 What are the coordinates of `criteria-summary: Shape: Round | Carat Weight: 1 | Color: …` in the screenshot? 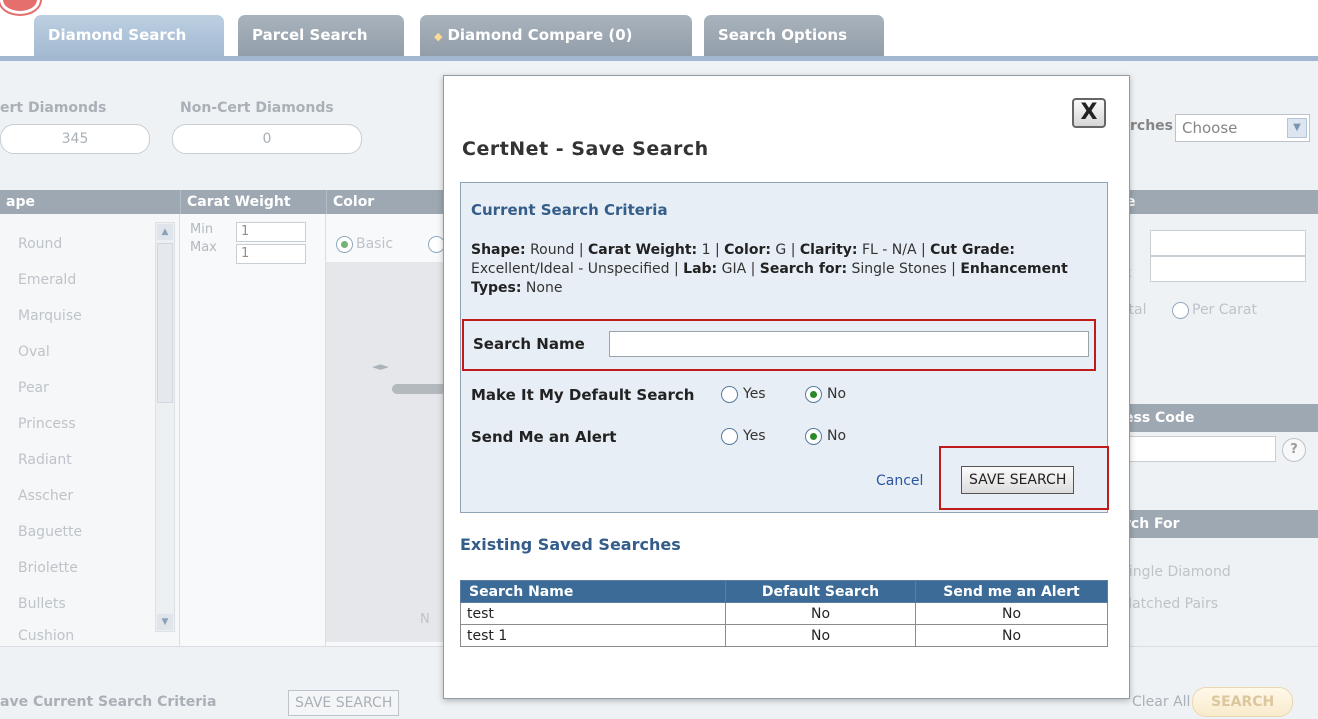 It's located at (787, 269).